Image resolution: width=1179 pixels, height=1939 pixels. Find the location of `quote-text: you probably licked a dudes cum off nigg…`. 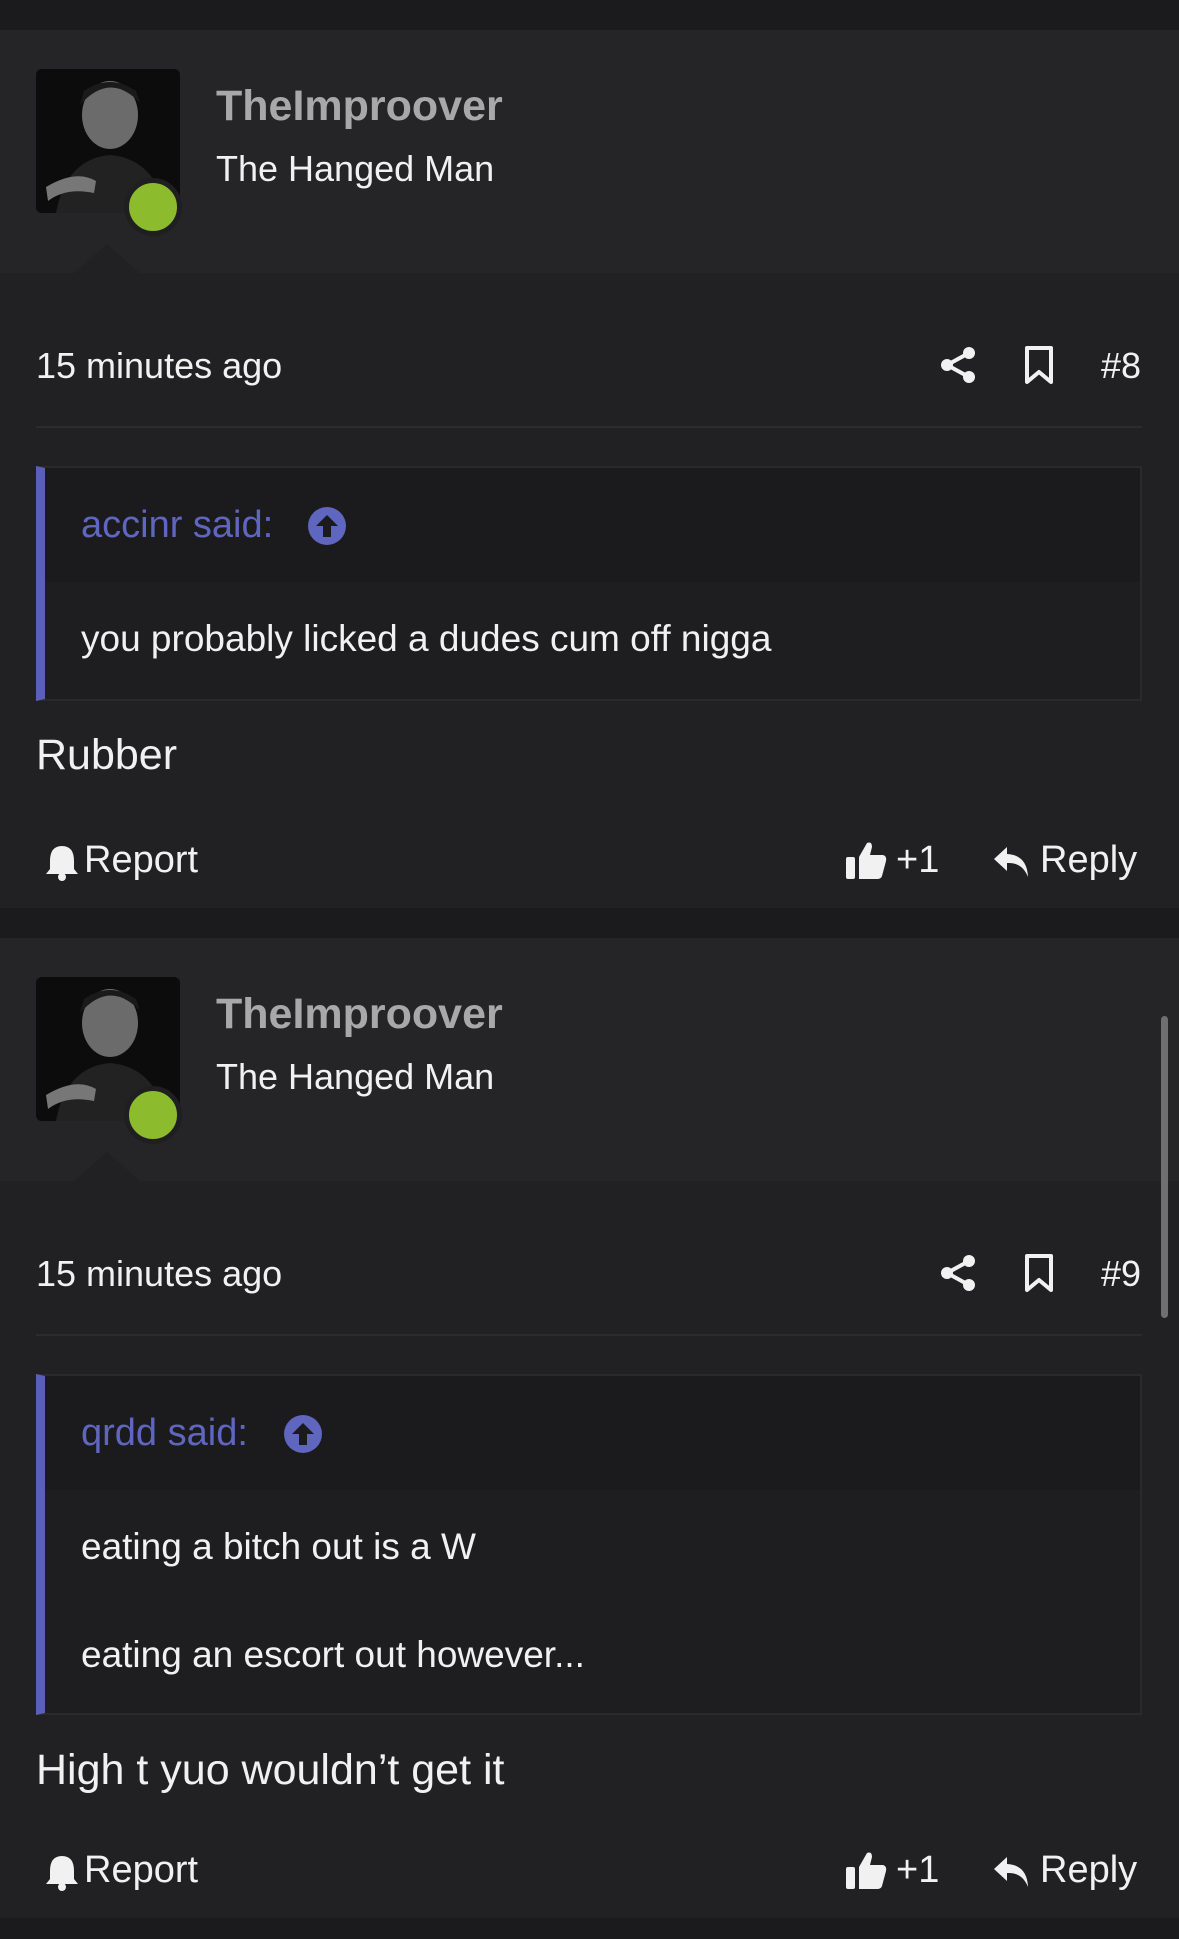

quote-text: you probably licked a dudes cum off nigg… is located at coordinates (426, 638).